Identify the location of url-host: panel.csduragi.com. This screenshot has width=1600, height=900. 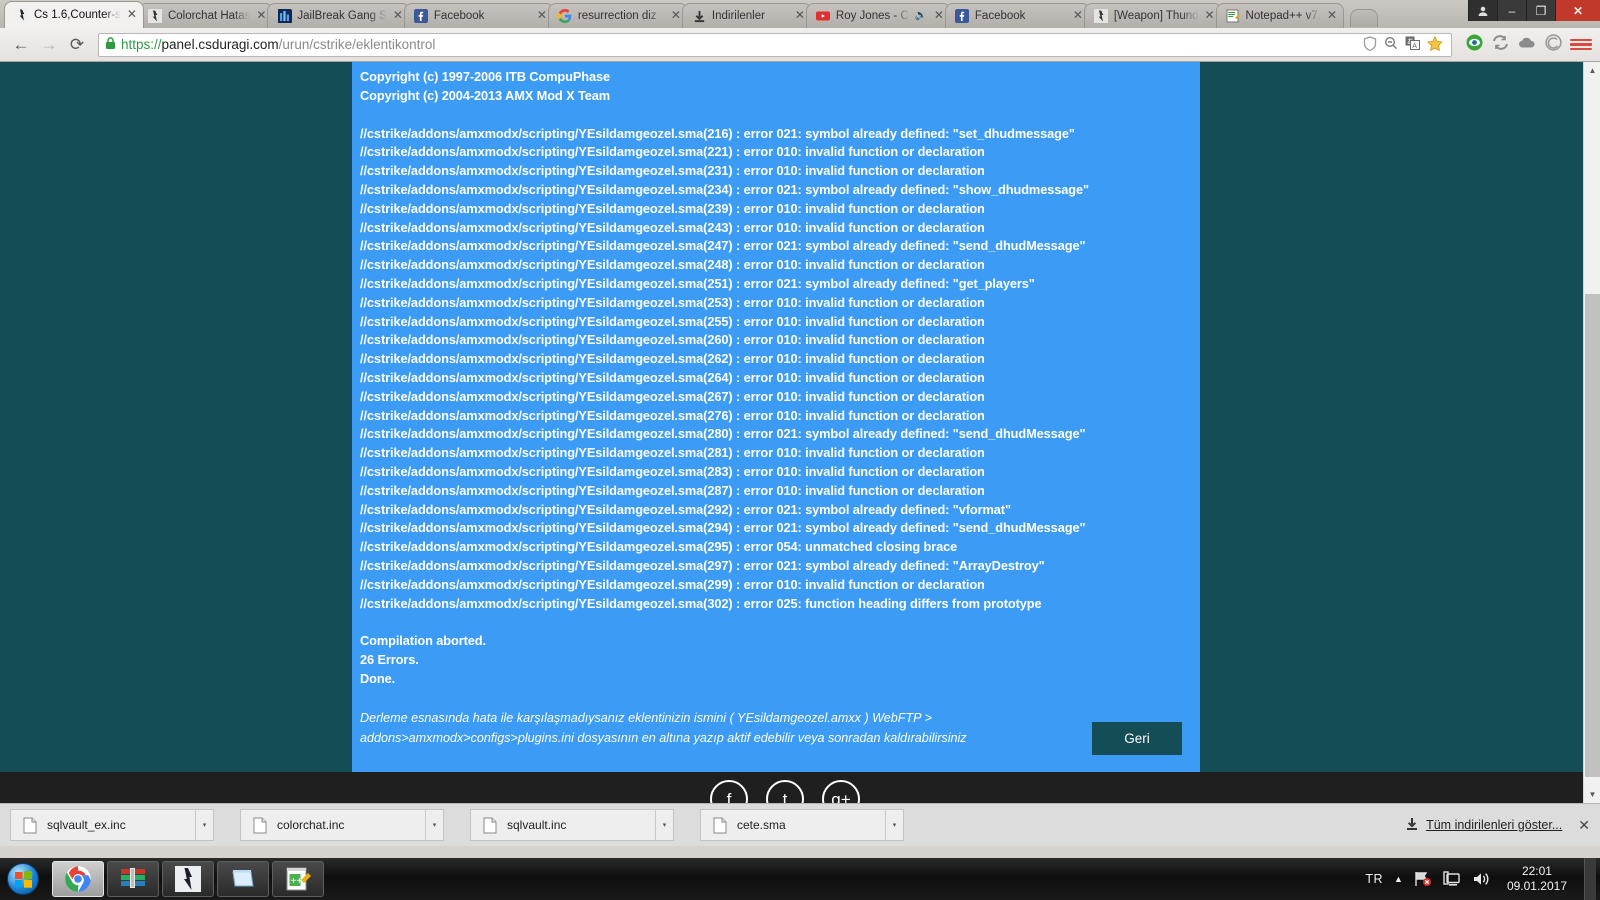
(220, 44).